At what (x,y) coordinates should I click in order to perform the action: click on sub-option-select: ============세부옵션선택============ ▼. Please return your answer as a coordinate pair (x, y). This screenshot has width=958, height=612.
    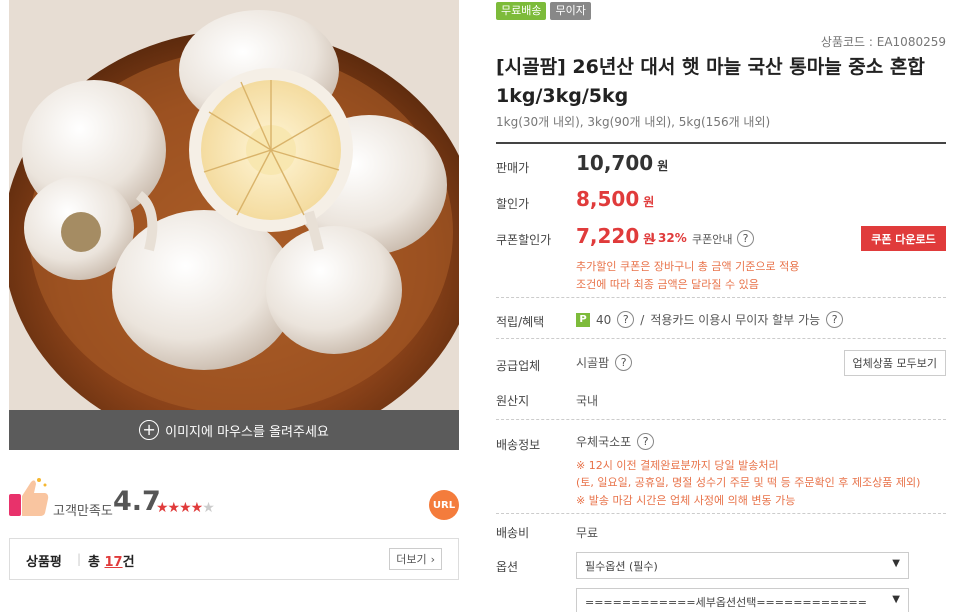
    Looking at the image, I should click on (742, 600).